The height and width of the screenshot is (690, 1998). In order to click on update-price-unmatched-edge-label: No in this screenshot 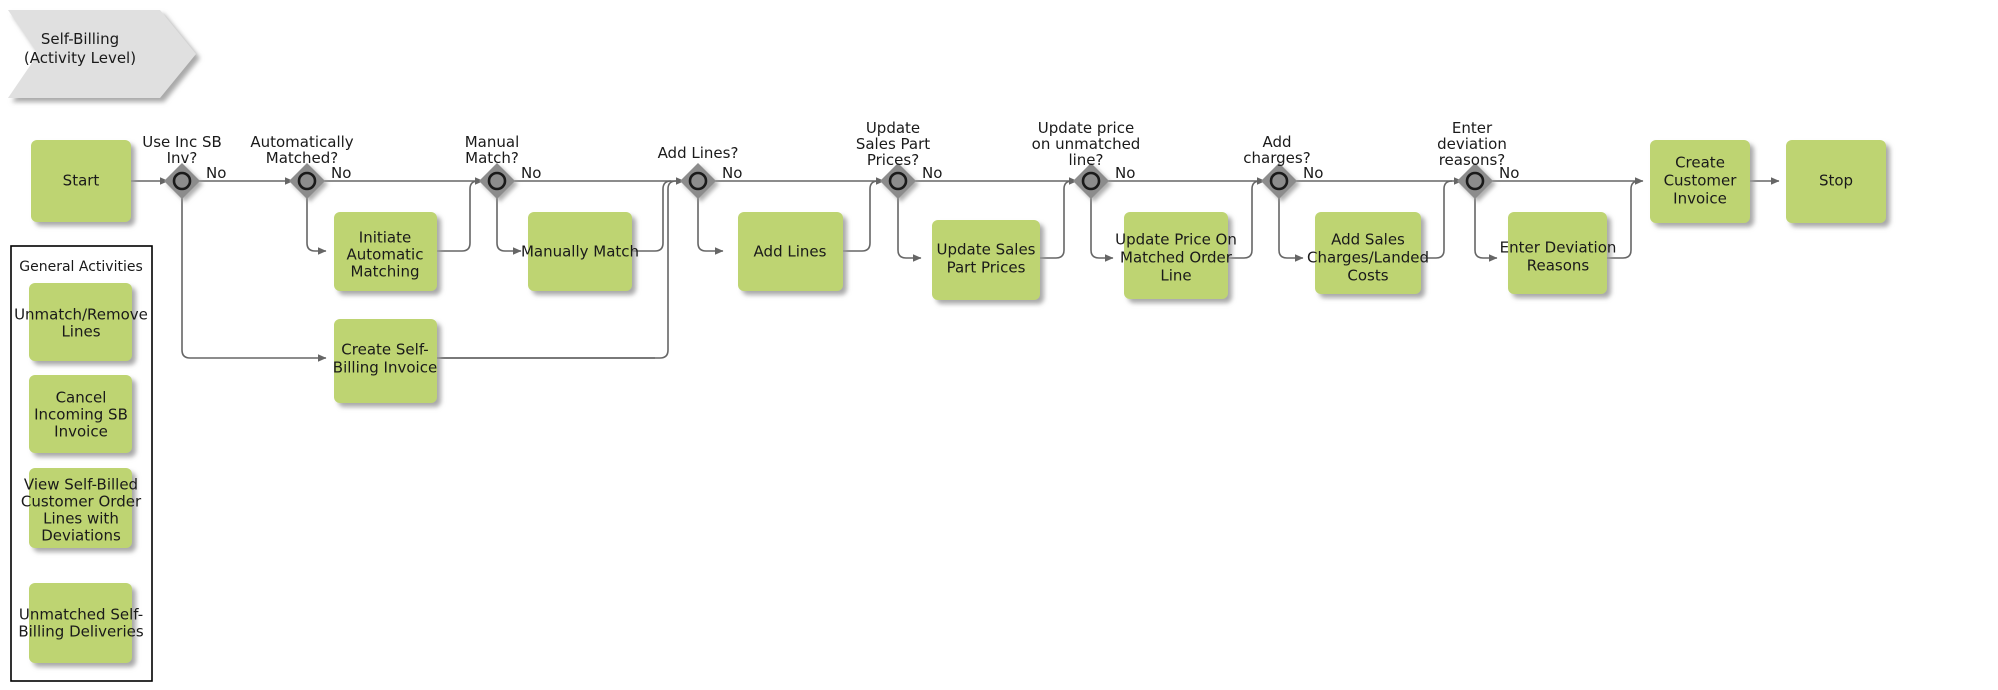, I will do `click(1125, 173)`.